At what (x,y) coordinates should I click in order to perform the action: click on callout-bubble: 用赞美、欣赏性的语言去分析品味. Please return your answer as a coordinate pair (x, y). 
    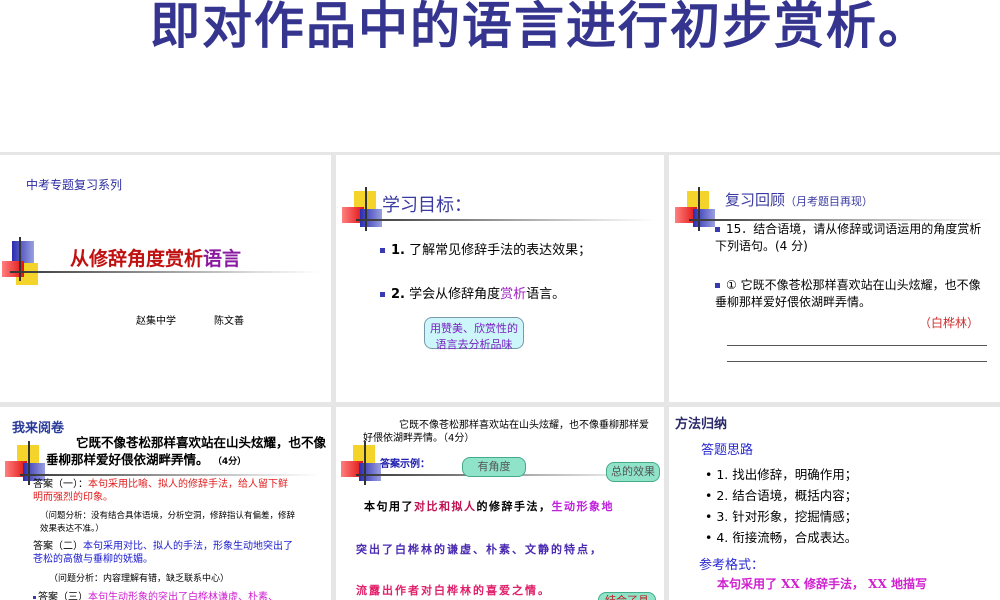
    Looking at the image, I should click on (474, 334).